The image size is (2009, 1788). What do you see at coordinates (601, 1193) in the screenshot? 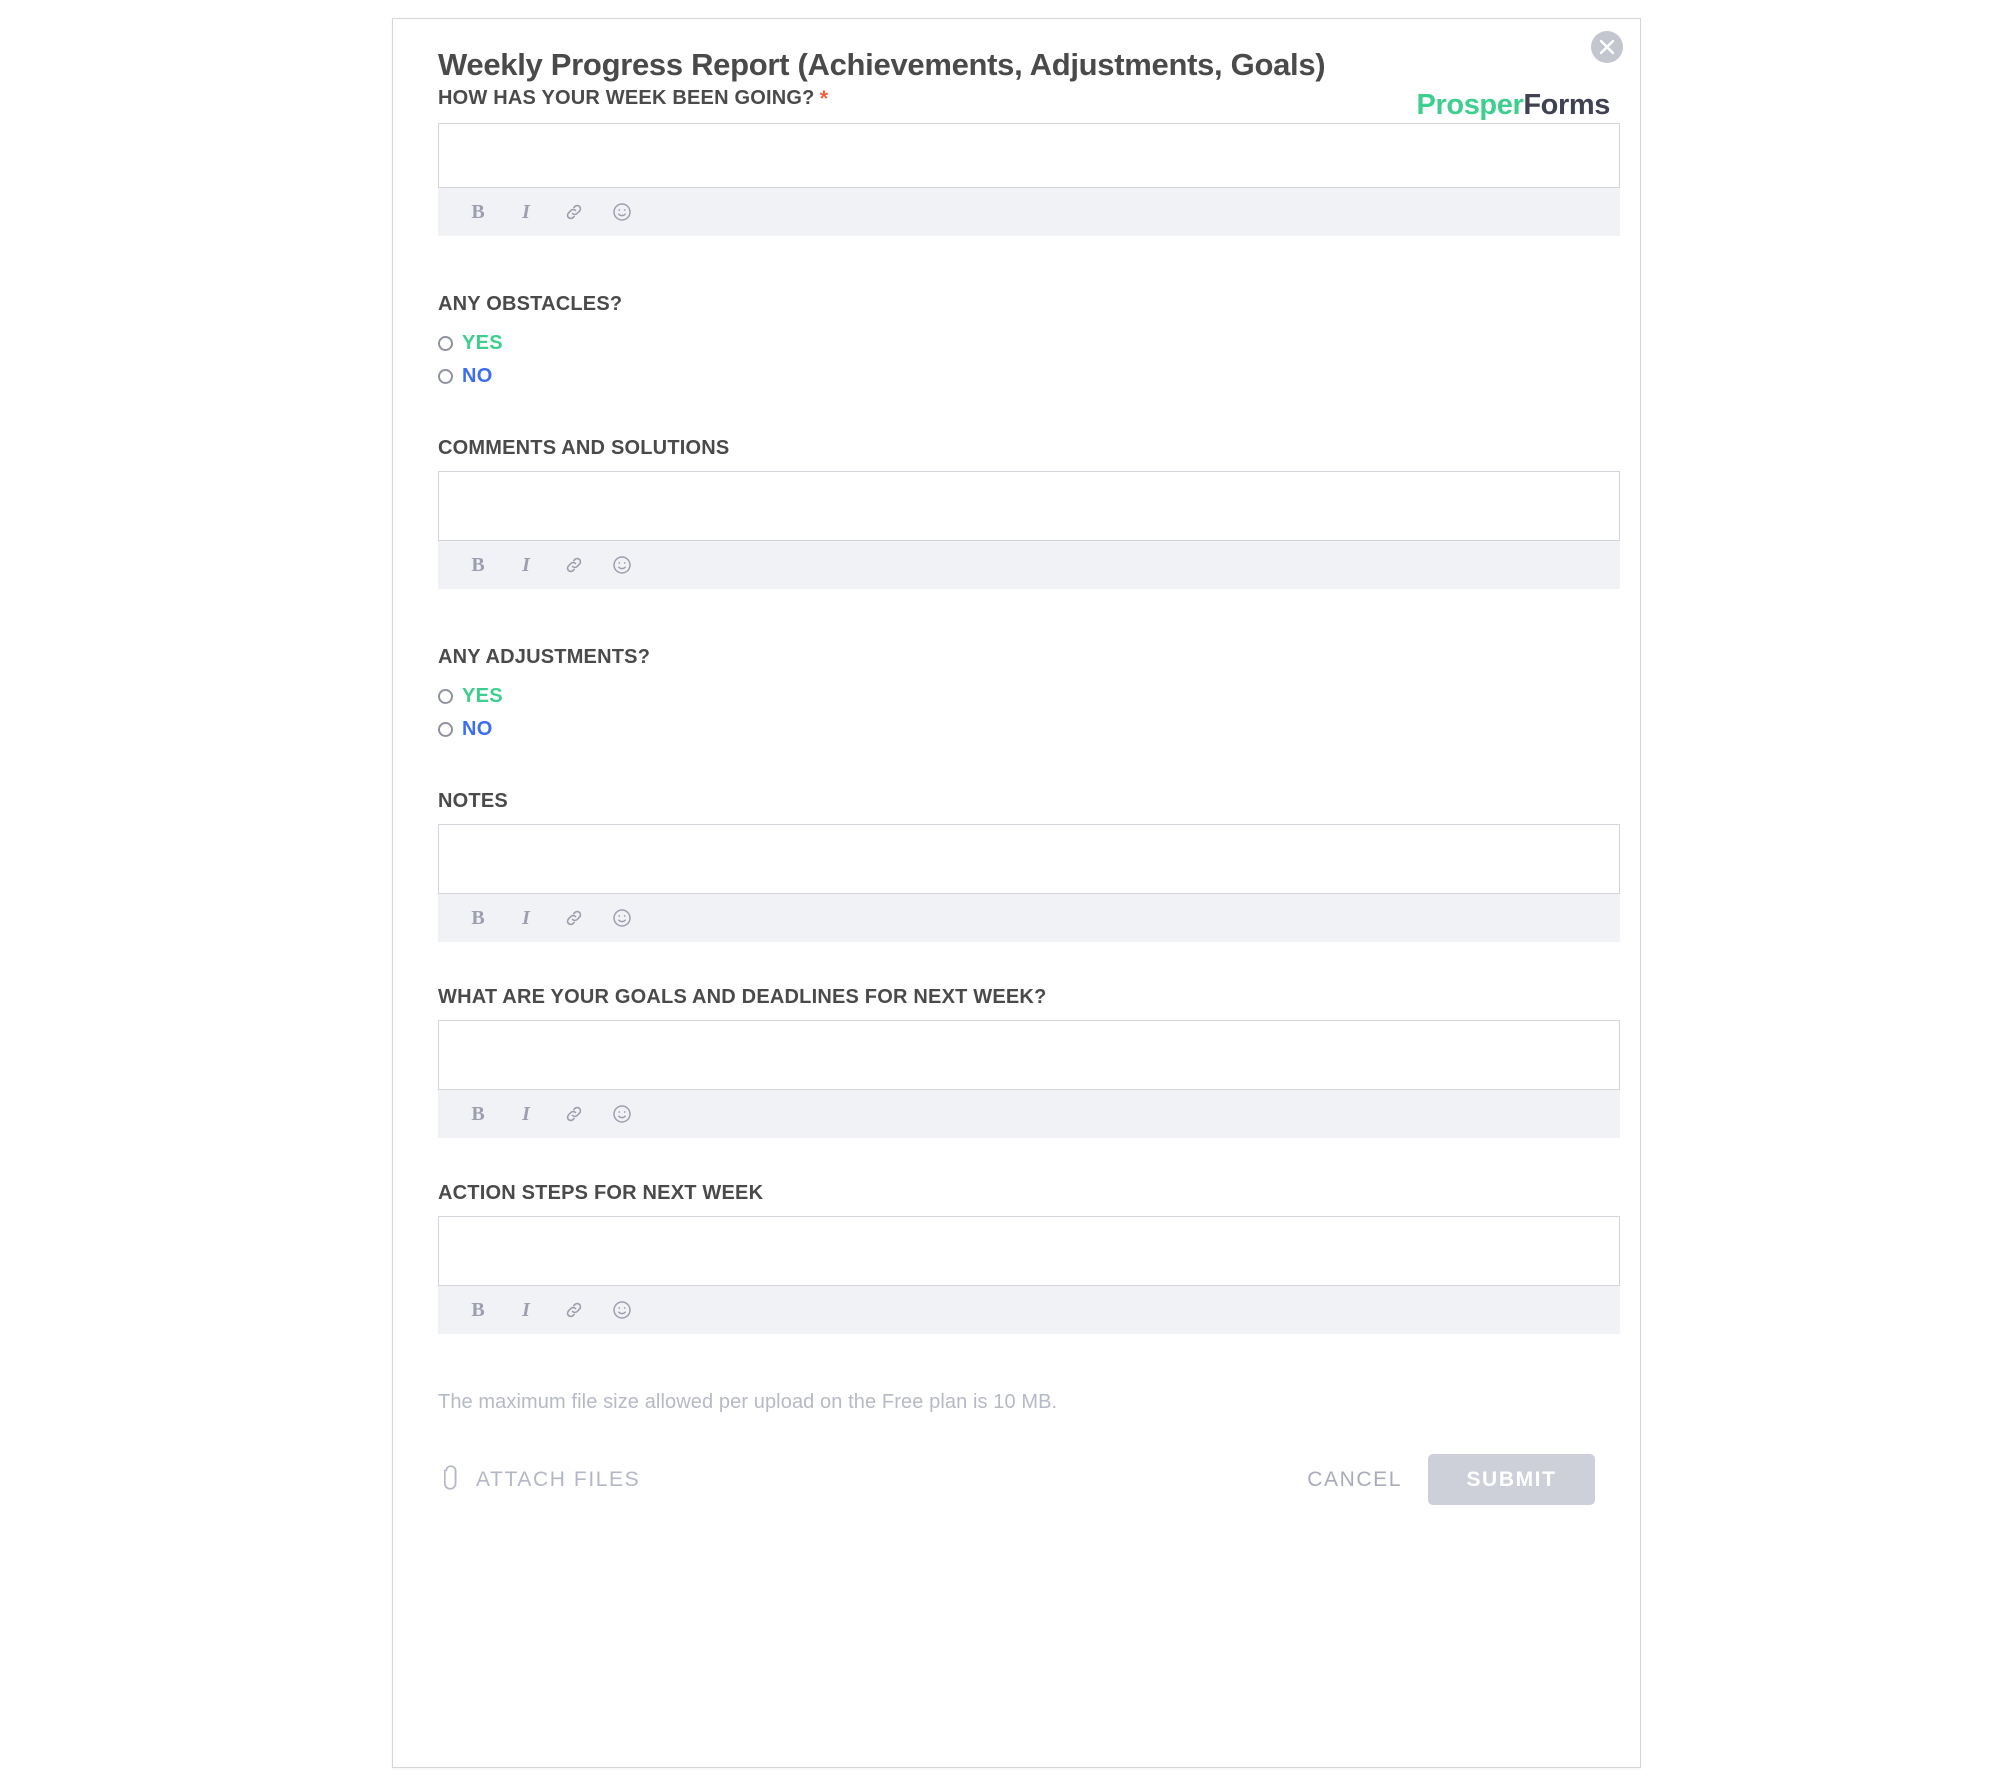
I see `field-label: ACTION STEPS FOR NEXT WEEK` at bounding box center [601, 1193].